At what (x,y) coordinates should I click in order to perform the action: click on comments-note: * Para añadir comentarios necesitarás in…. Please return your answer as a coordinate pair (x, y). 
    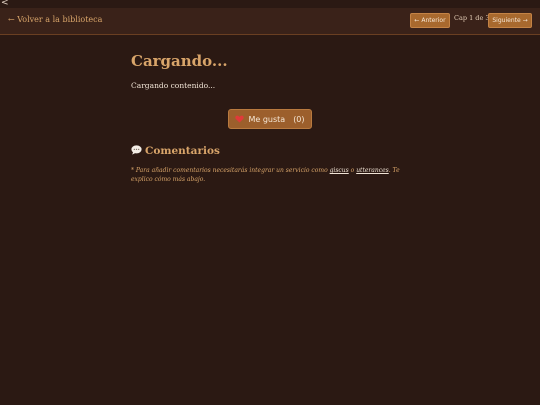
    Looking at the image, I should click on (270, 175).